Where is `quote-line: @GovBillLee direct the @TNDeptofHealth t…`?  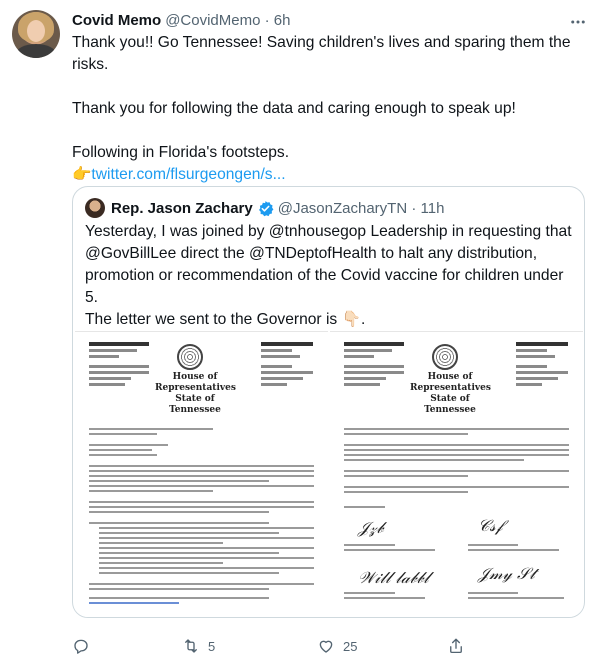 quote-line: @GovBillLee direct the @TNDeptofHealth t… is located at coordinates (311, 253).